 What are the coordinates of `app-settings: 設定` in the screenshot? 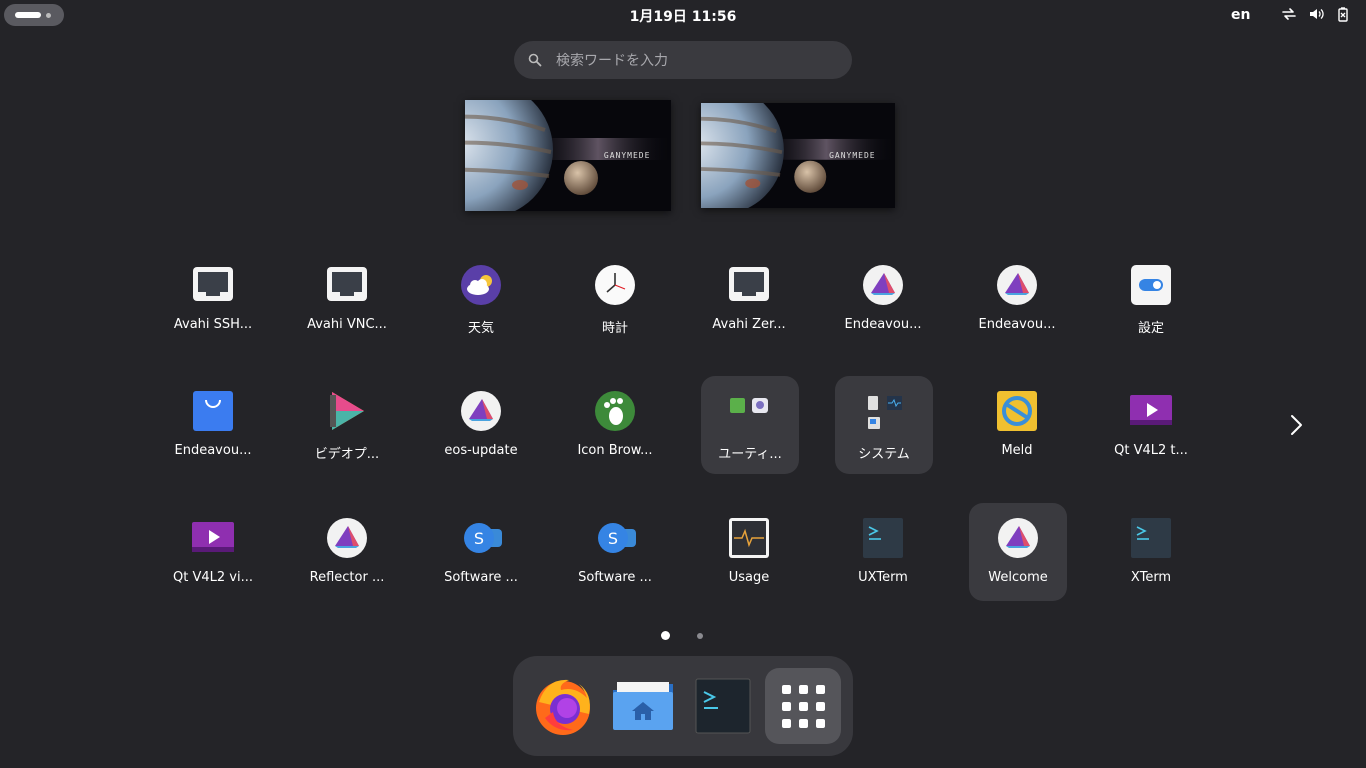 It's located at (1151, 299).